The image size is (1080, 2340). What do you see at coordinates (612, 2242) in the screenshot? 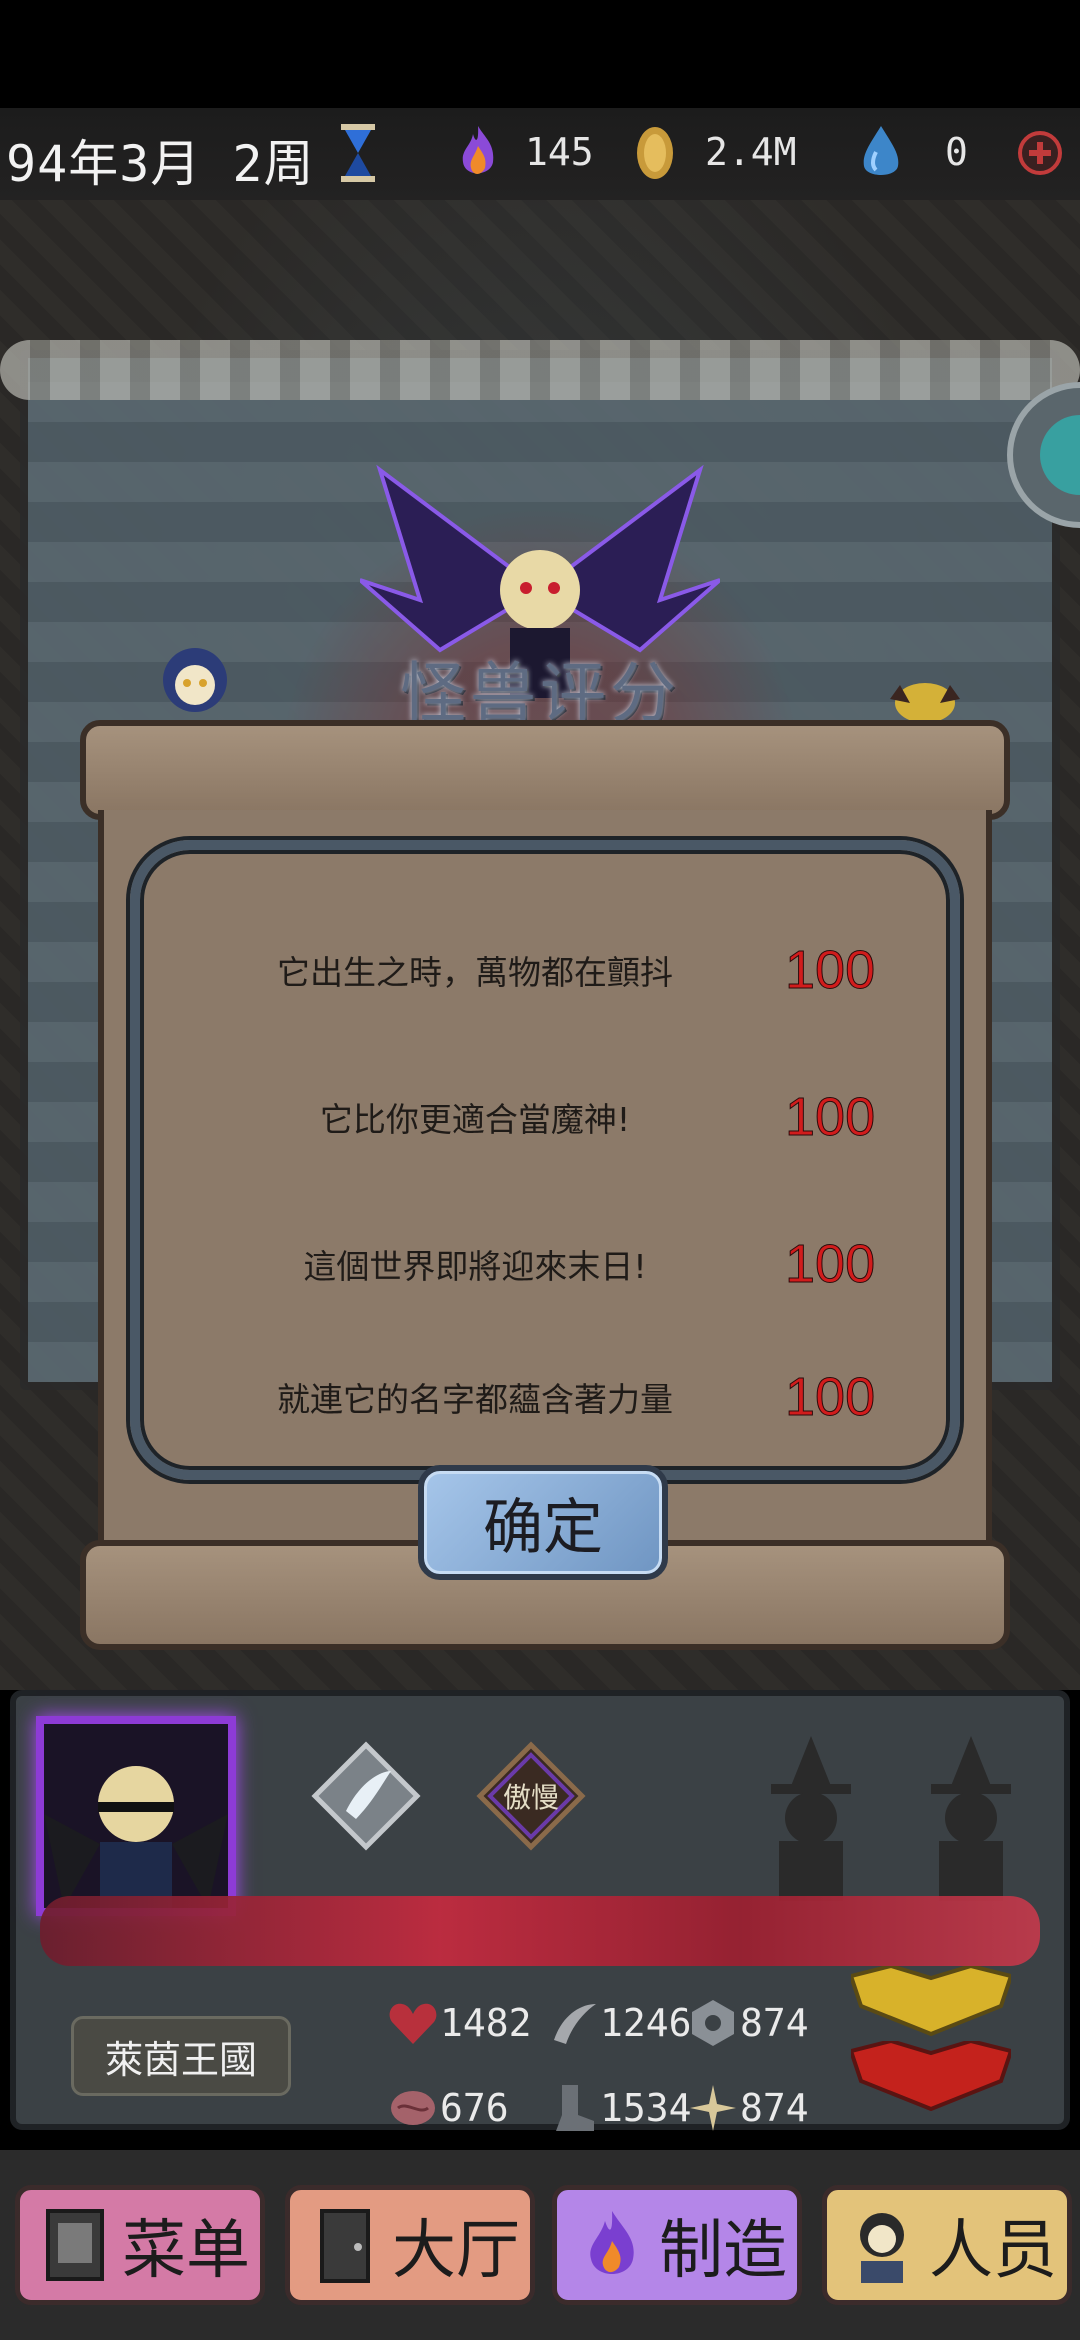
I see `magic-flame-icon` at bounding box center [612, 2242].